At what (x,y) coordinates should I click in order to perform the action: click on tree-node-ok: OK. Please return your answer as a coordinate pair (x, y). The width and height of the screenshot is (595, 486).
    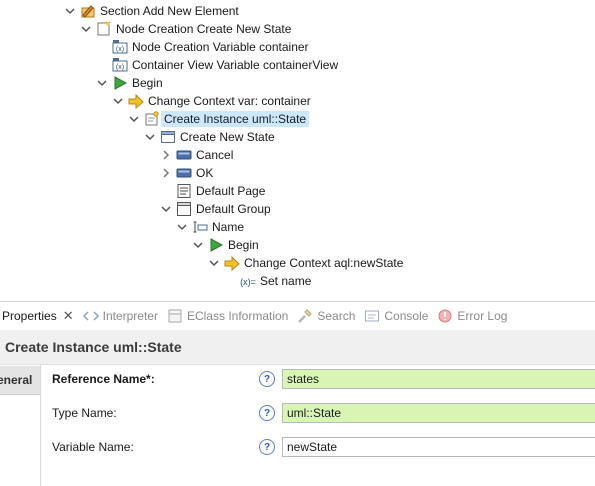
    Looking at the image, I should click on (186, 173).